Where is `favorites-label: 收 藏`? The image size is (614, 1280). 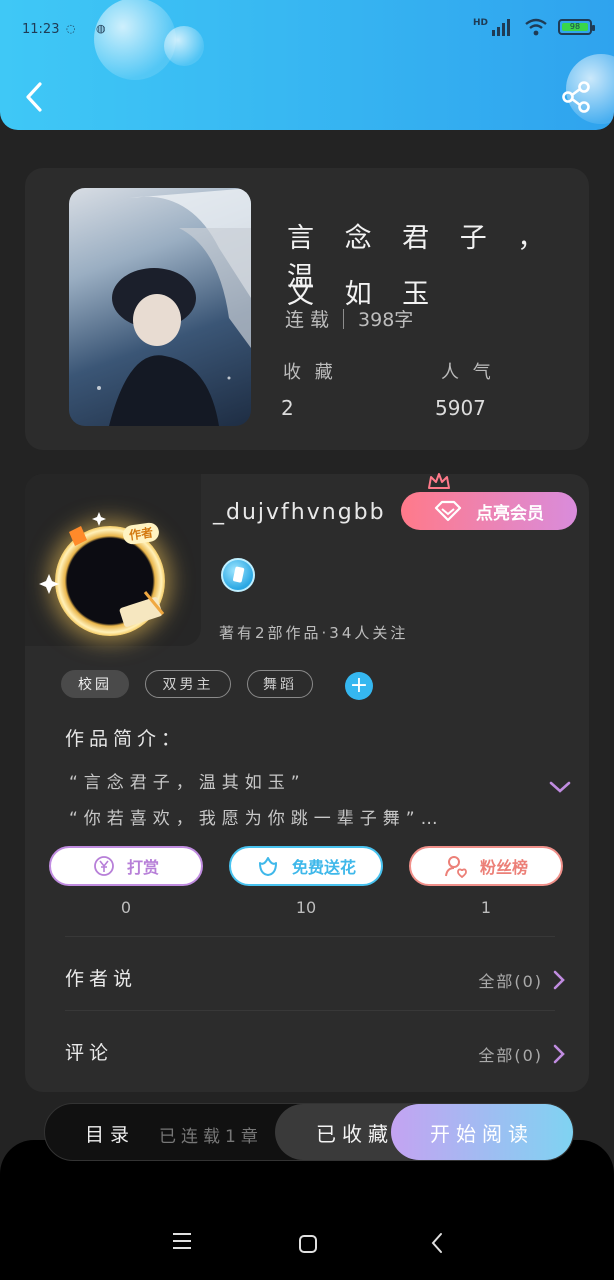
favorites-label: 收 藏 is located at coordinates (310, 372).